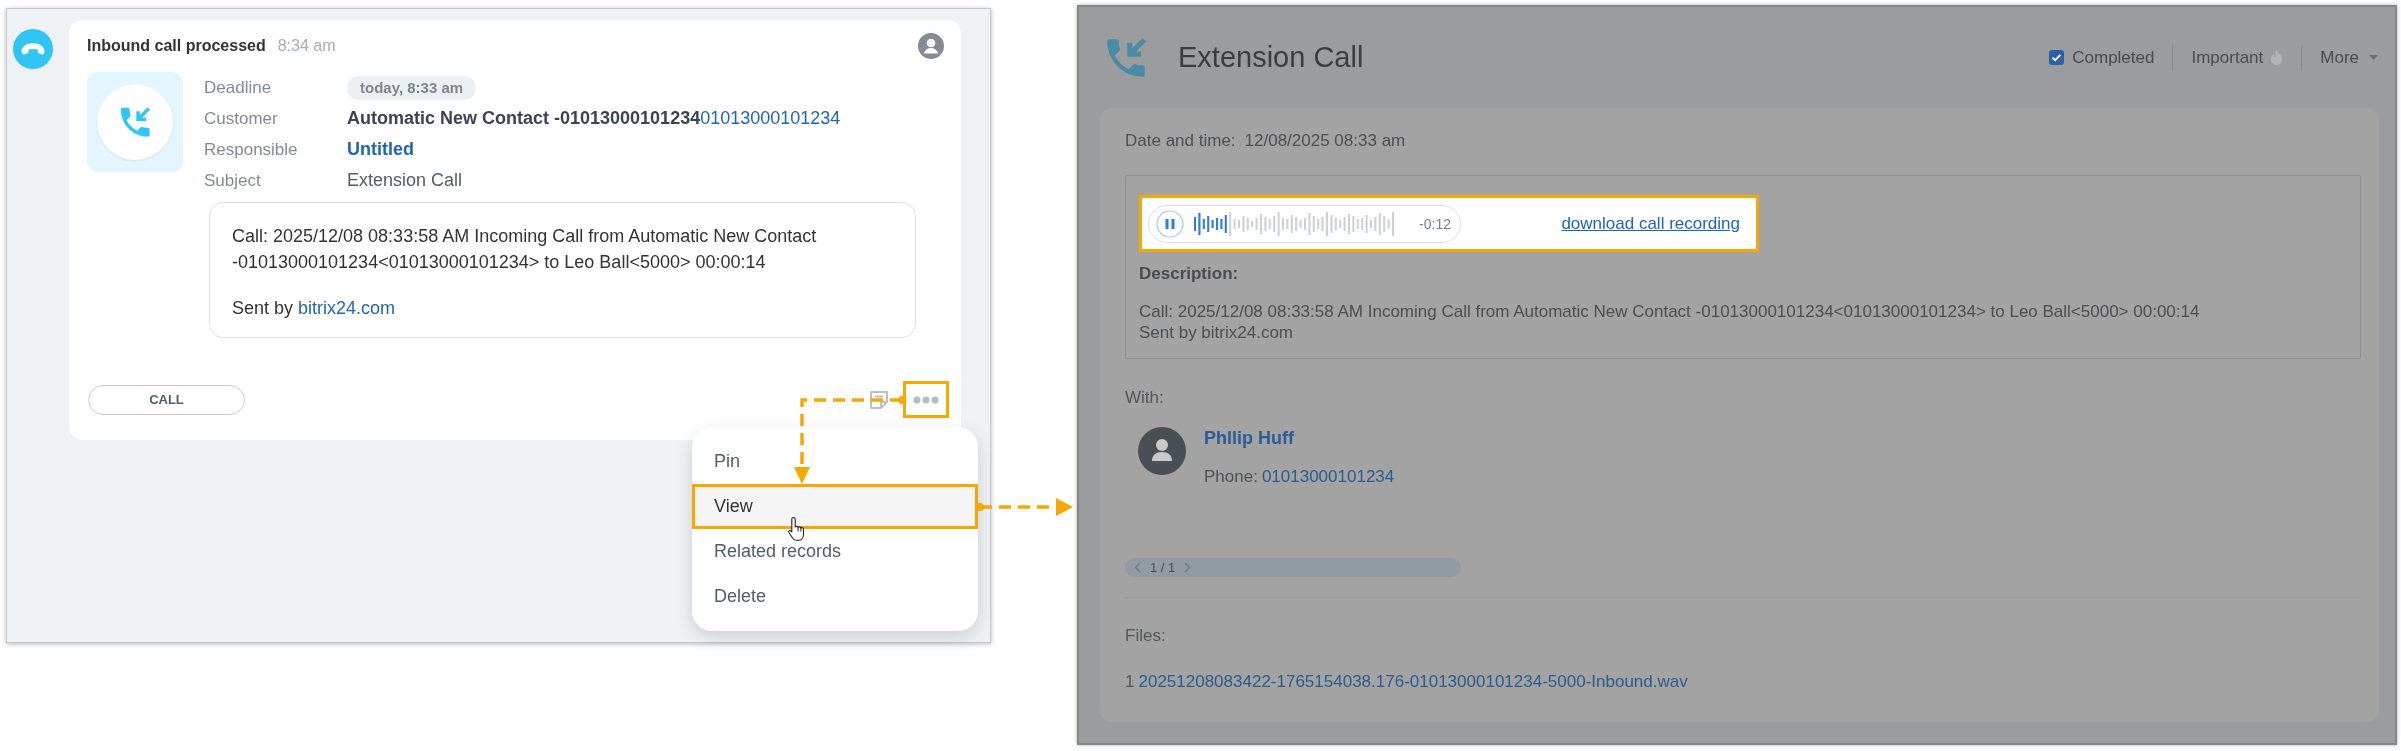  I want to click on menu-item: View, so click(835, 506).